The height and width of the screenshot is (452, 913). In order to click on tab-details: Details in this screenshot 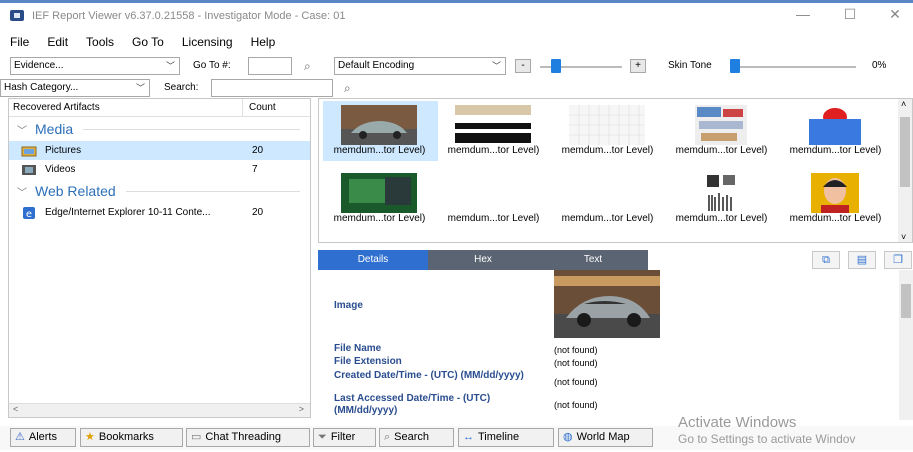, I will do `click(373, 260)`.